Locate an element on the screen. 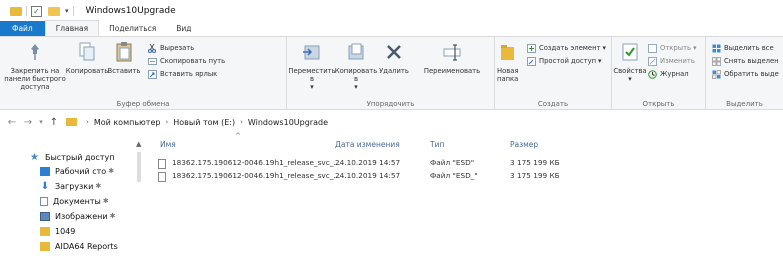 This screenshot has width=783, height=261. nav-item-aida64-reports: AIDA64 Reports is located at coordinates (79, 246).